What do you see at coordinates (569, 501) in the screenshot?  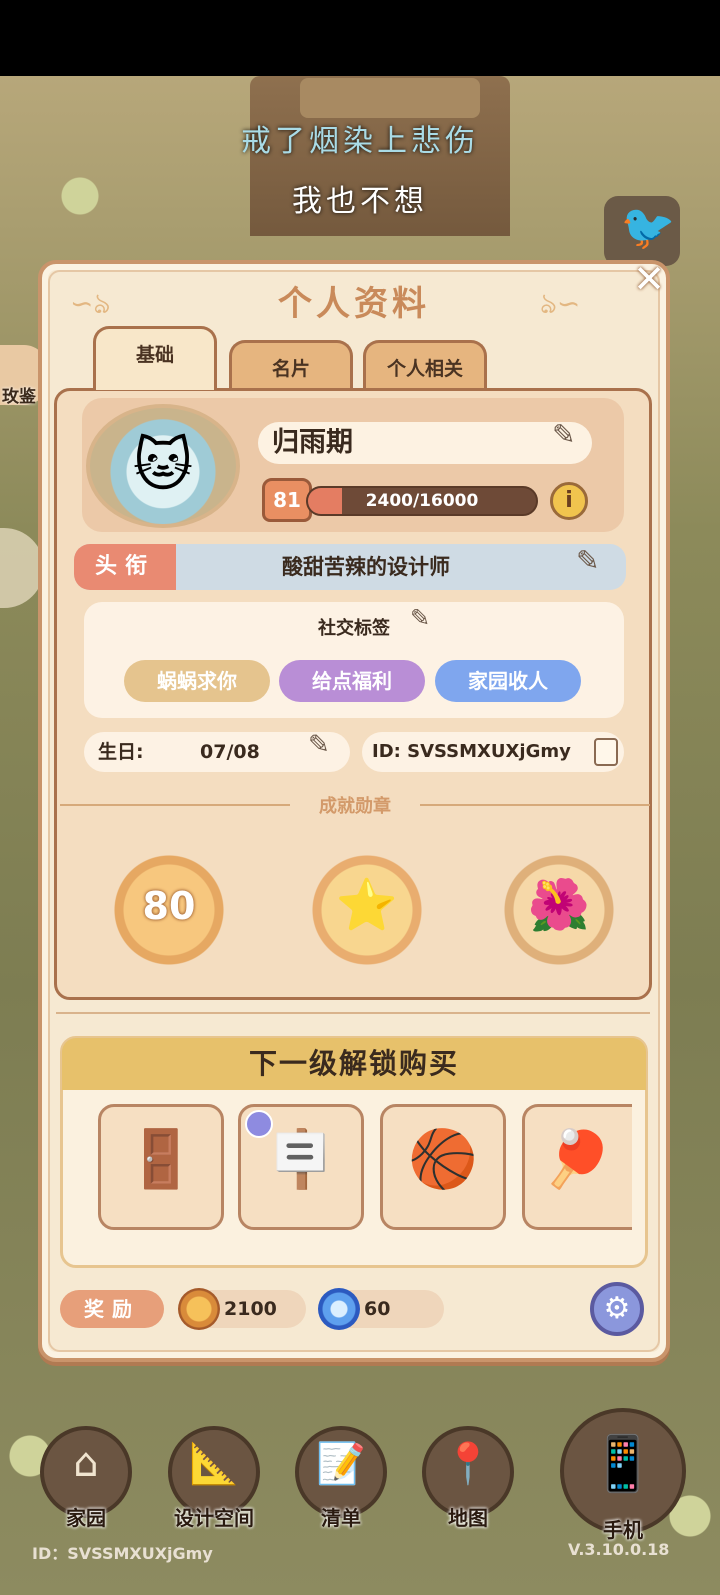 I see `info-icon: i` at bounding box center [569, 501].